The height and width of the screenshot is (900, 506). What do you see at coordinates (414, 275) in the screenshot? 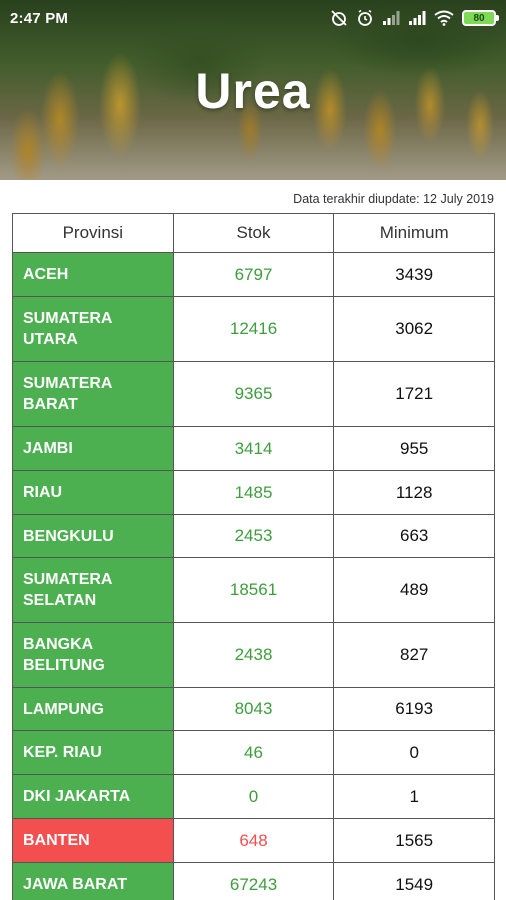
I see `minimum-cell: 3439` at bounding box center [414, 275].